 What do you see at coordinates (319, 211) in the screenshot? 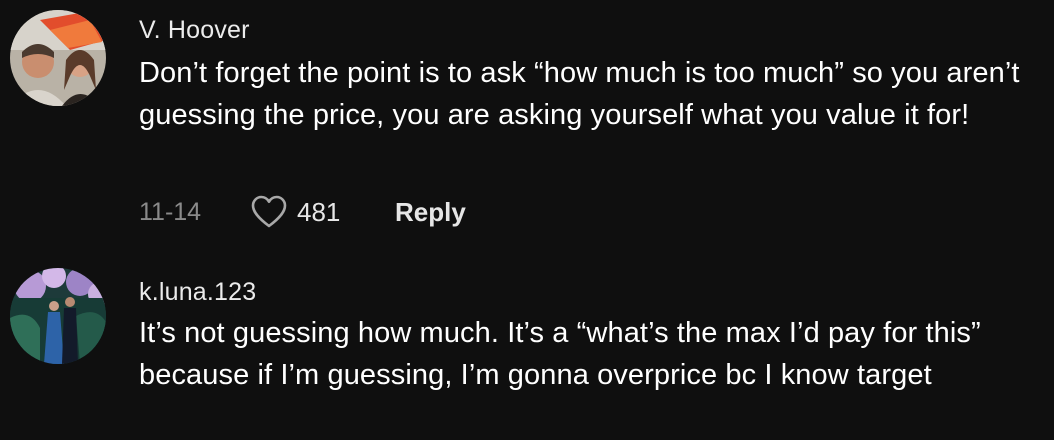
I see `like-count: 481` at bounding box center [319, 211].